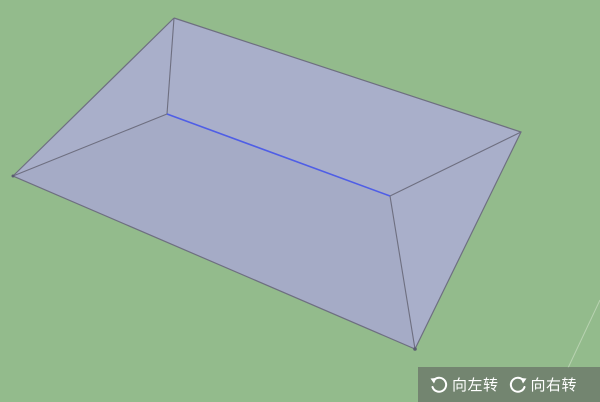  Describe the element at coordinates (439, 385) in the screenshot. I see `rotate-left-icon` at that location.